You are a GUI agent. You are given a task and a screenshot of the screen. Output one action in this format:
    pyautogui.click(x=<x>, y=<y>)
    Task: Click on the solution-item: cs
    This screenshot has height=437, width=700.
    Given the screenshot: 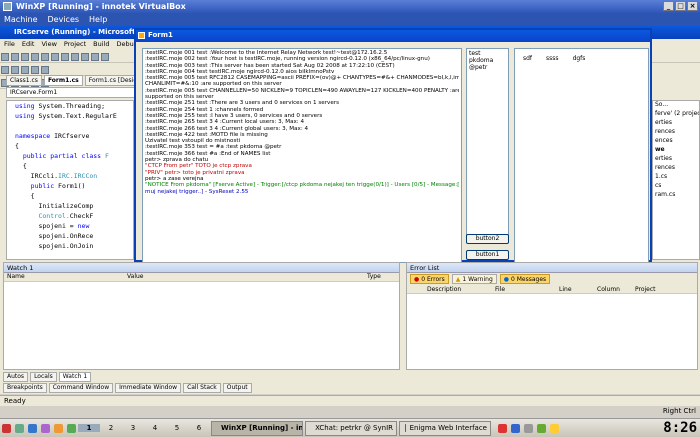 What is the action you would take?
    pyautogui.click(x=676, y=186)
    